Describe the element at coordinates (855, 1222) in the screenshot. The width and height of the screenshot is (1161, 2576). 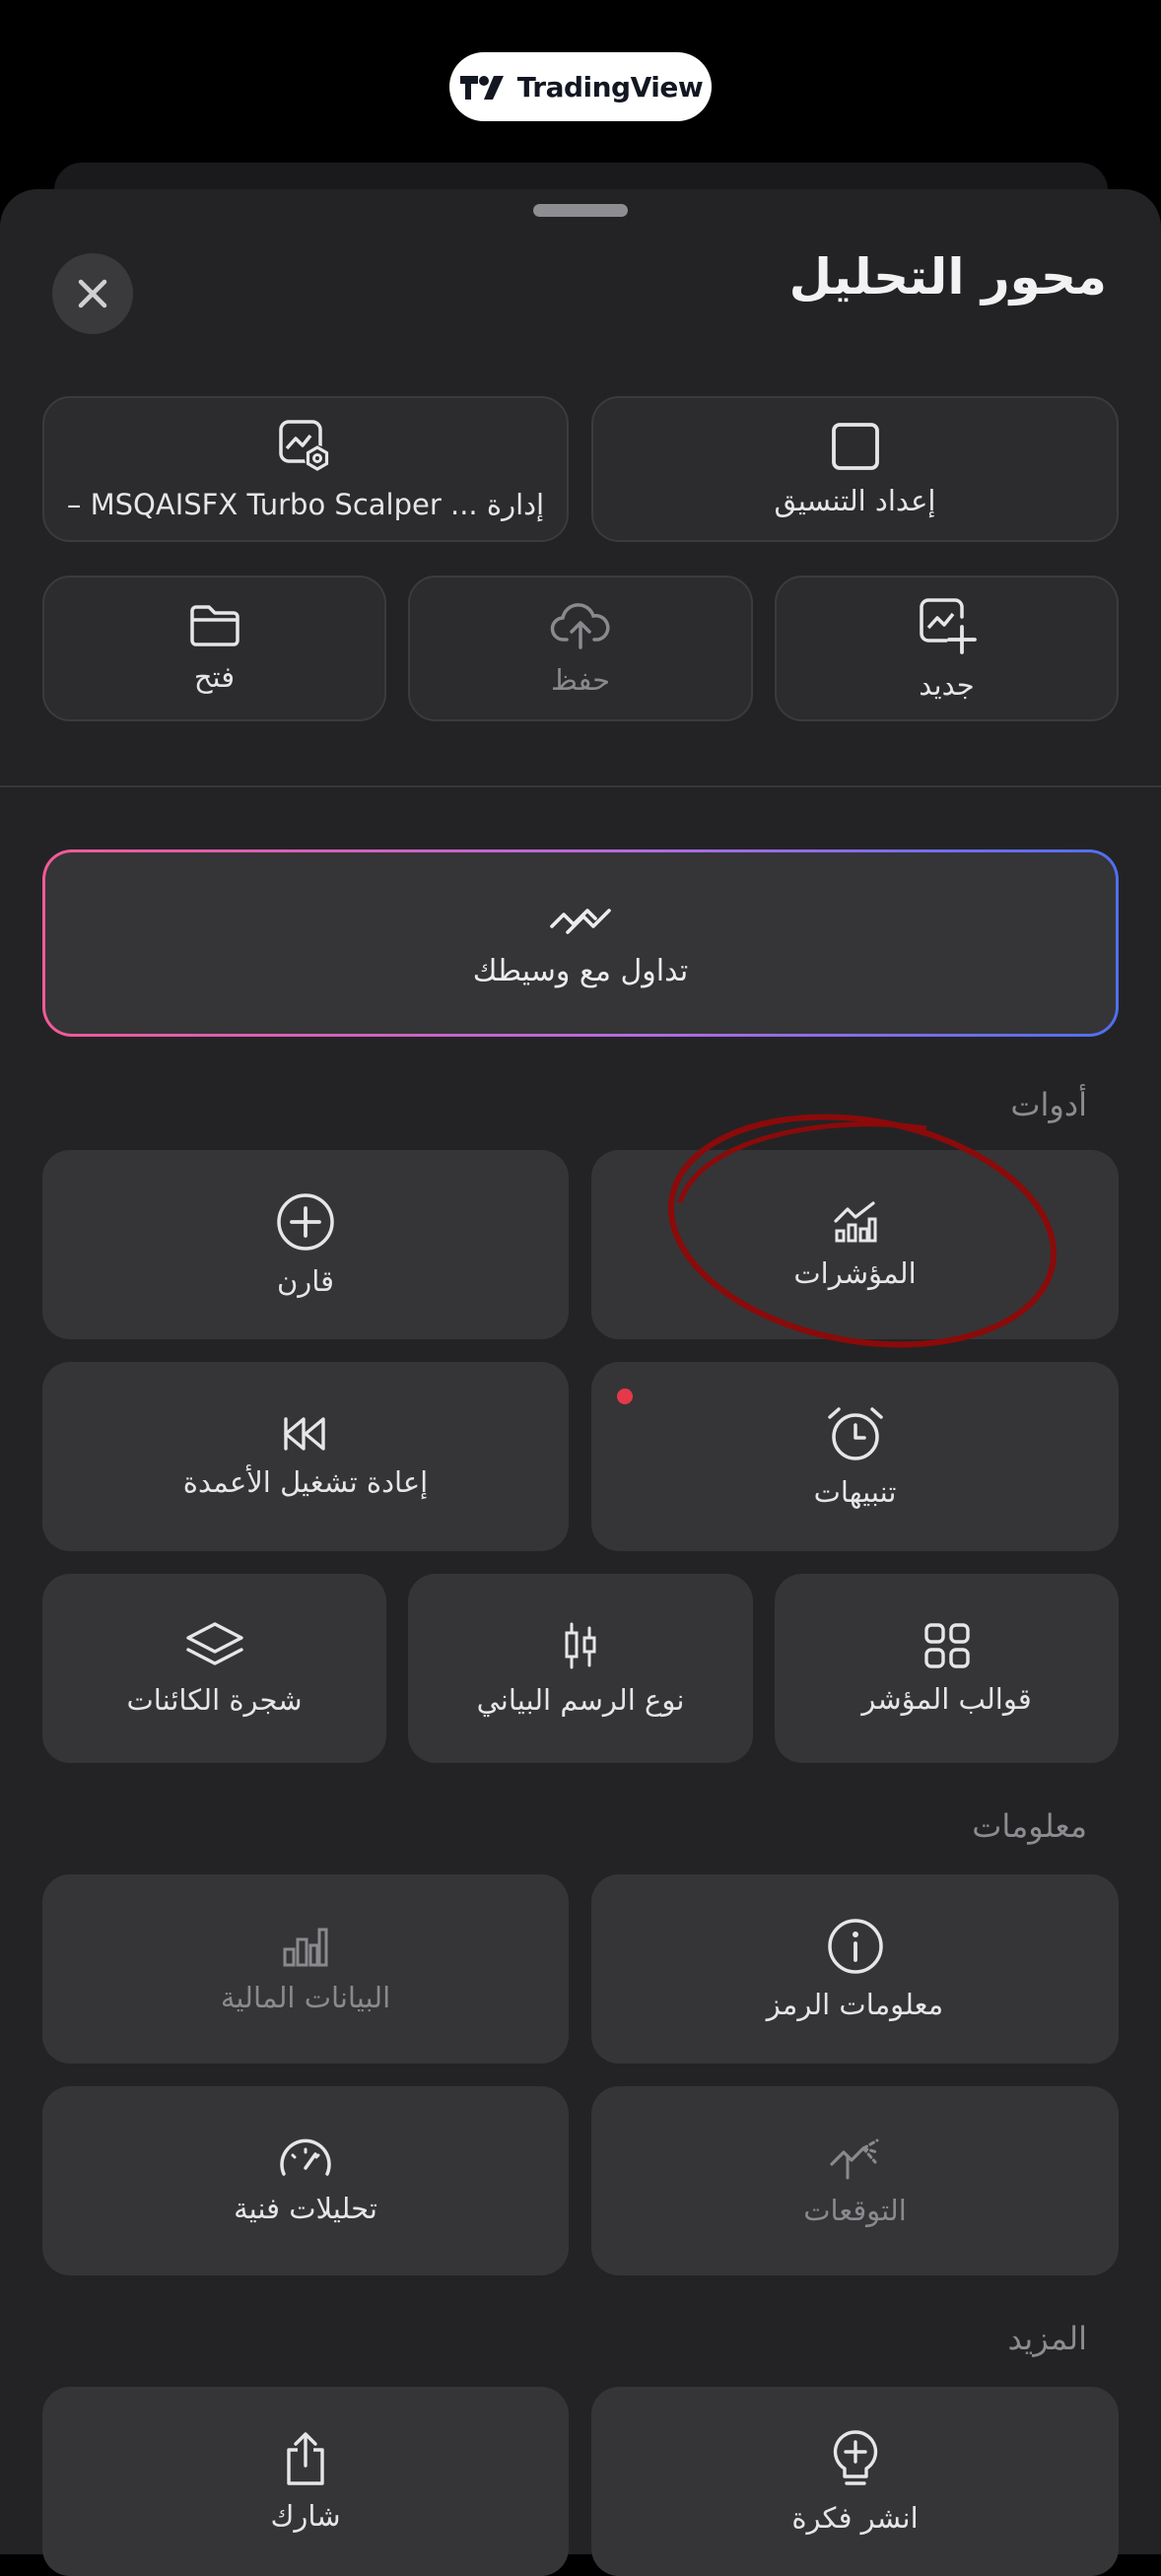
I see `indicators-icon` at that location.